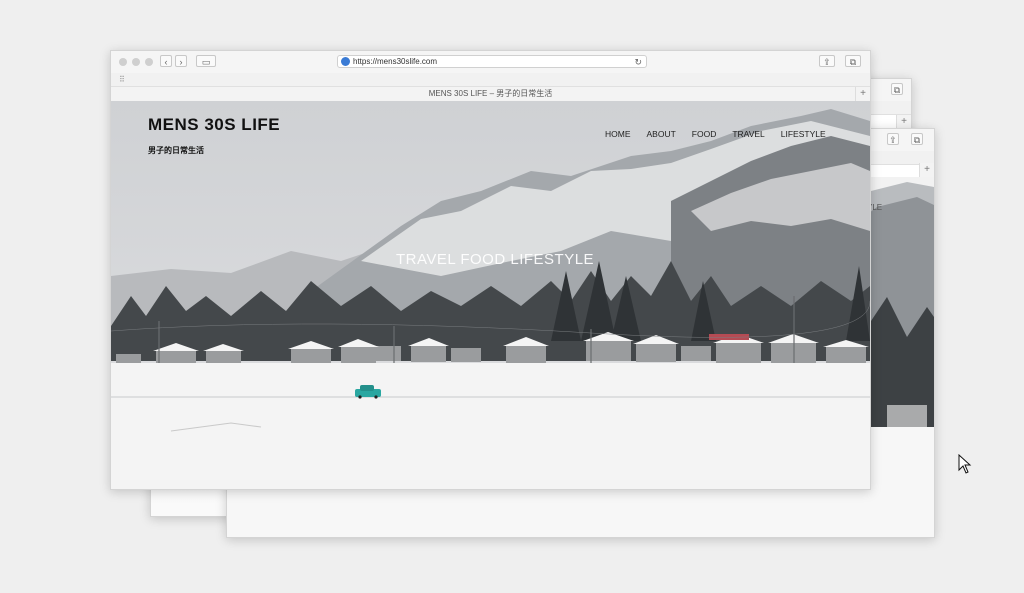  Describe the element at coordinates (395, 61) in the screenshot. I see `url-text: https://mens30slife.com` at that location.